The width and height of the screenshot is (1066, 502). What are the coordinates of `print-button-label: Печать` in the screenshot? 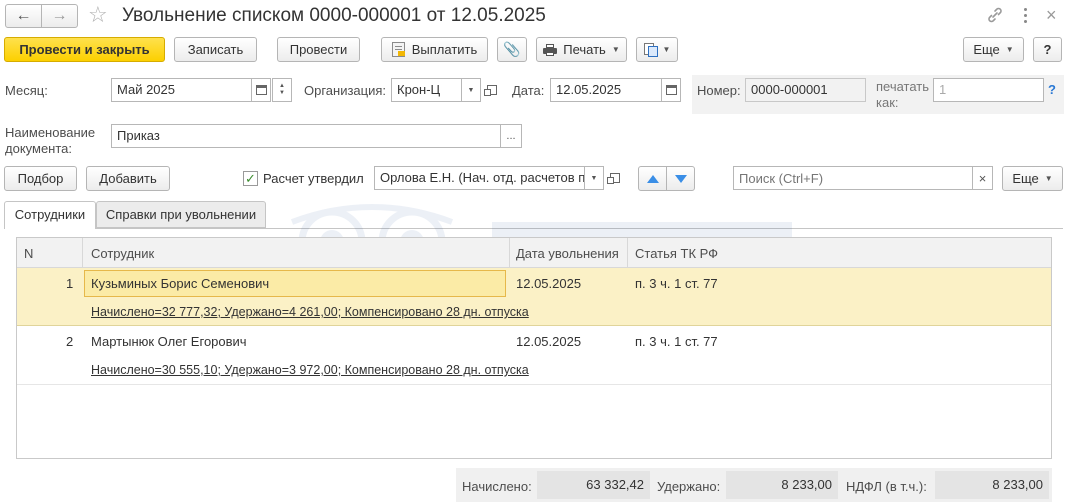 It's located at (584, 49).